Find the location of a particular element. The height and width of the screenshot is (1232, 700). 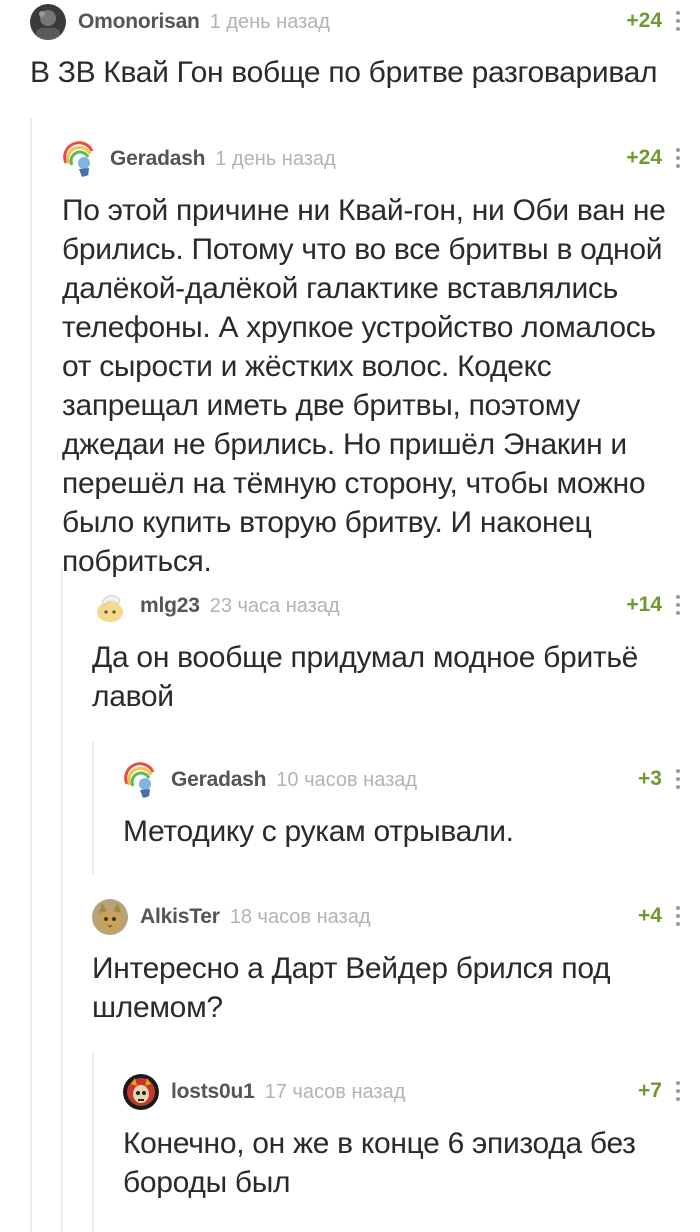

comment-text: Методику с рукам отрывали. is located at coordinates (318, 831).